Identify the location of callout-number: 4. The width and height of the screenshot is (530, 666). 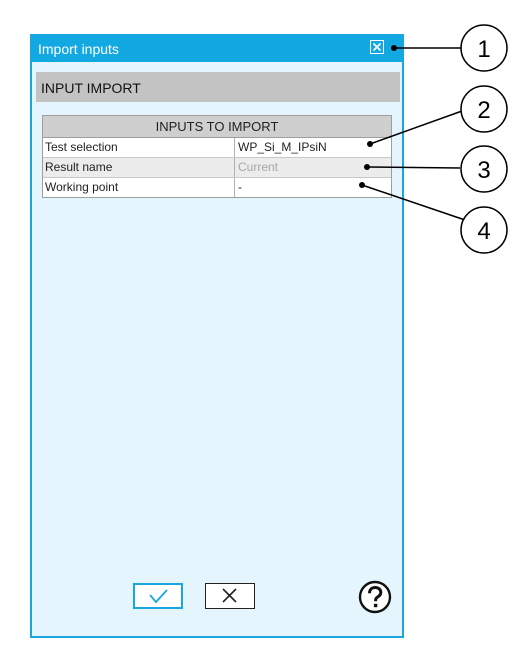
(483, 231).